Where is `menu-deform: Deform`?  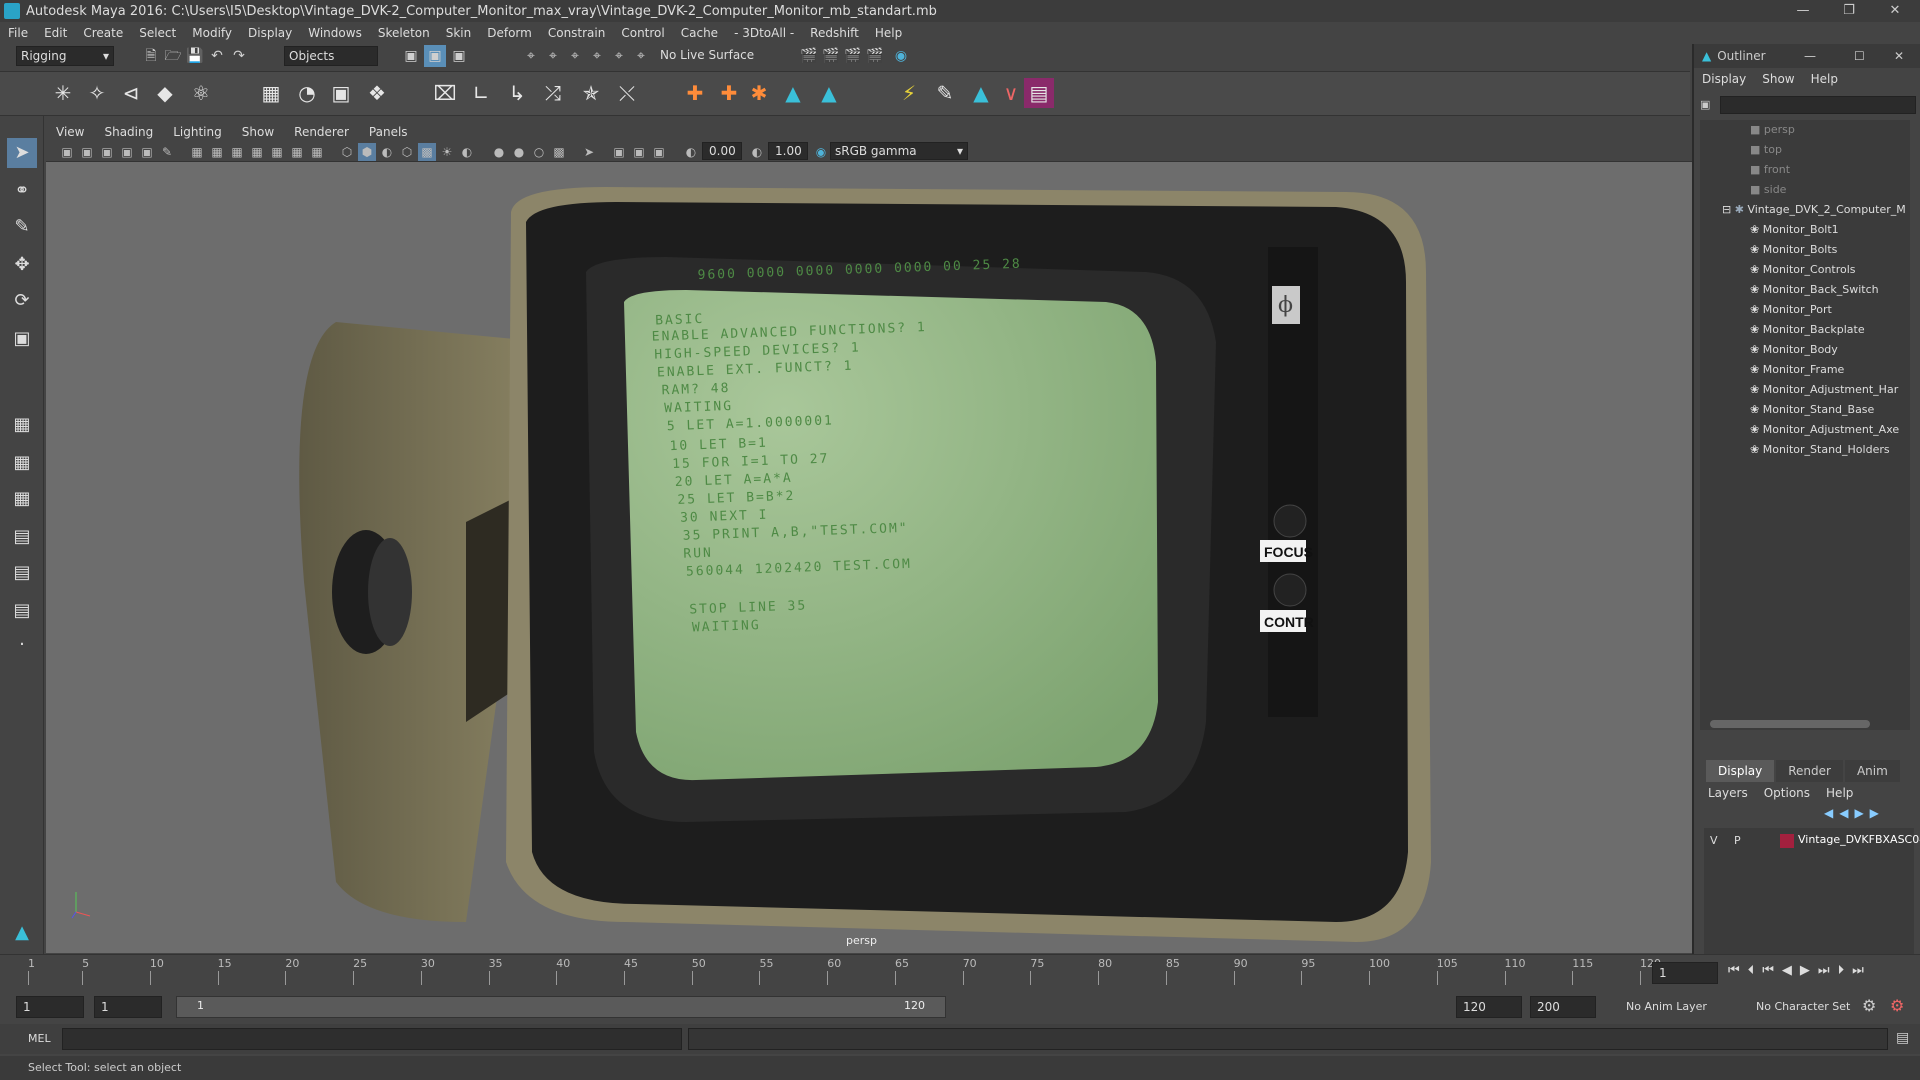
menu-deform: Deform is located at coordinates (509, 33).